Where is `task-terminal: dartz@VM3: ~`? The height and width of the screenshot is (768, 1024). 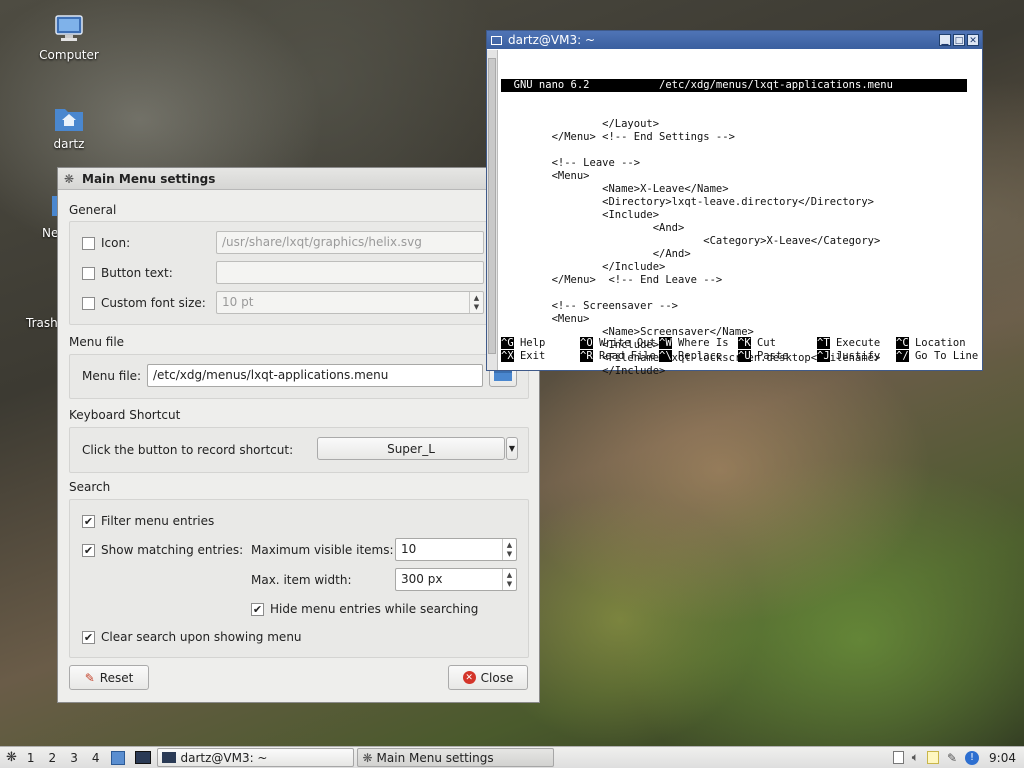
task-terminal: dartz@VM3: ~ is located at coordinates (256, 757).